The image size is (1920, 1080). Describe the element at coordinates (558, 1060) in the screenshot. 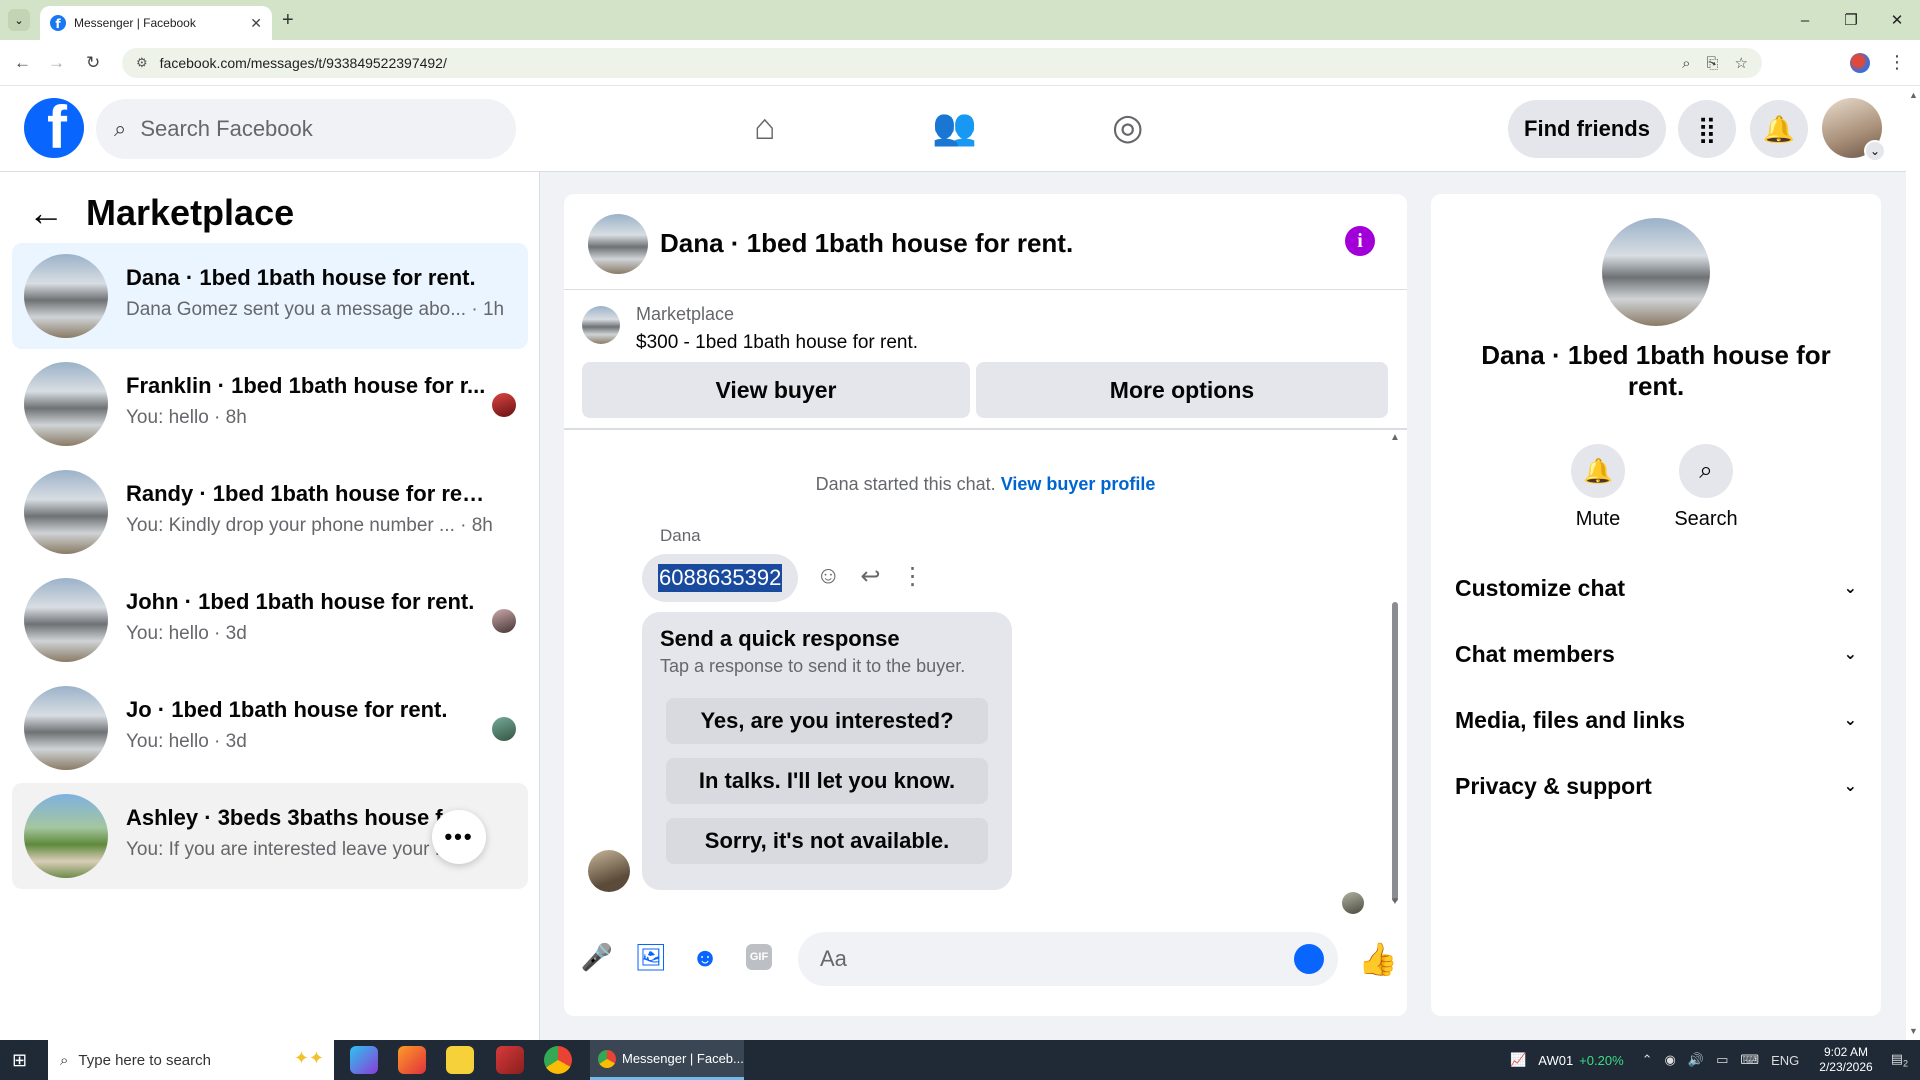

I see `chrome-app-icon` at that location.